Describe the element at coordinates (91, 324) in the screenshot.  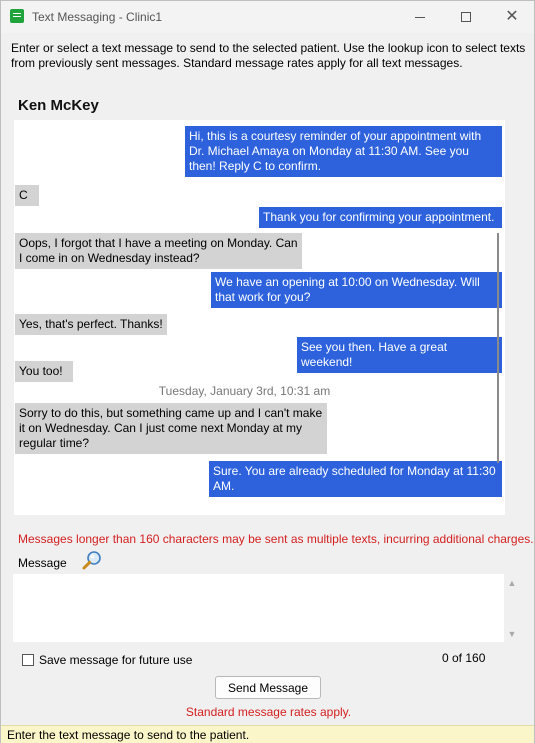
I see `incoming-message: Yes, that's perfect. Thanks!` at that location.